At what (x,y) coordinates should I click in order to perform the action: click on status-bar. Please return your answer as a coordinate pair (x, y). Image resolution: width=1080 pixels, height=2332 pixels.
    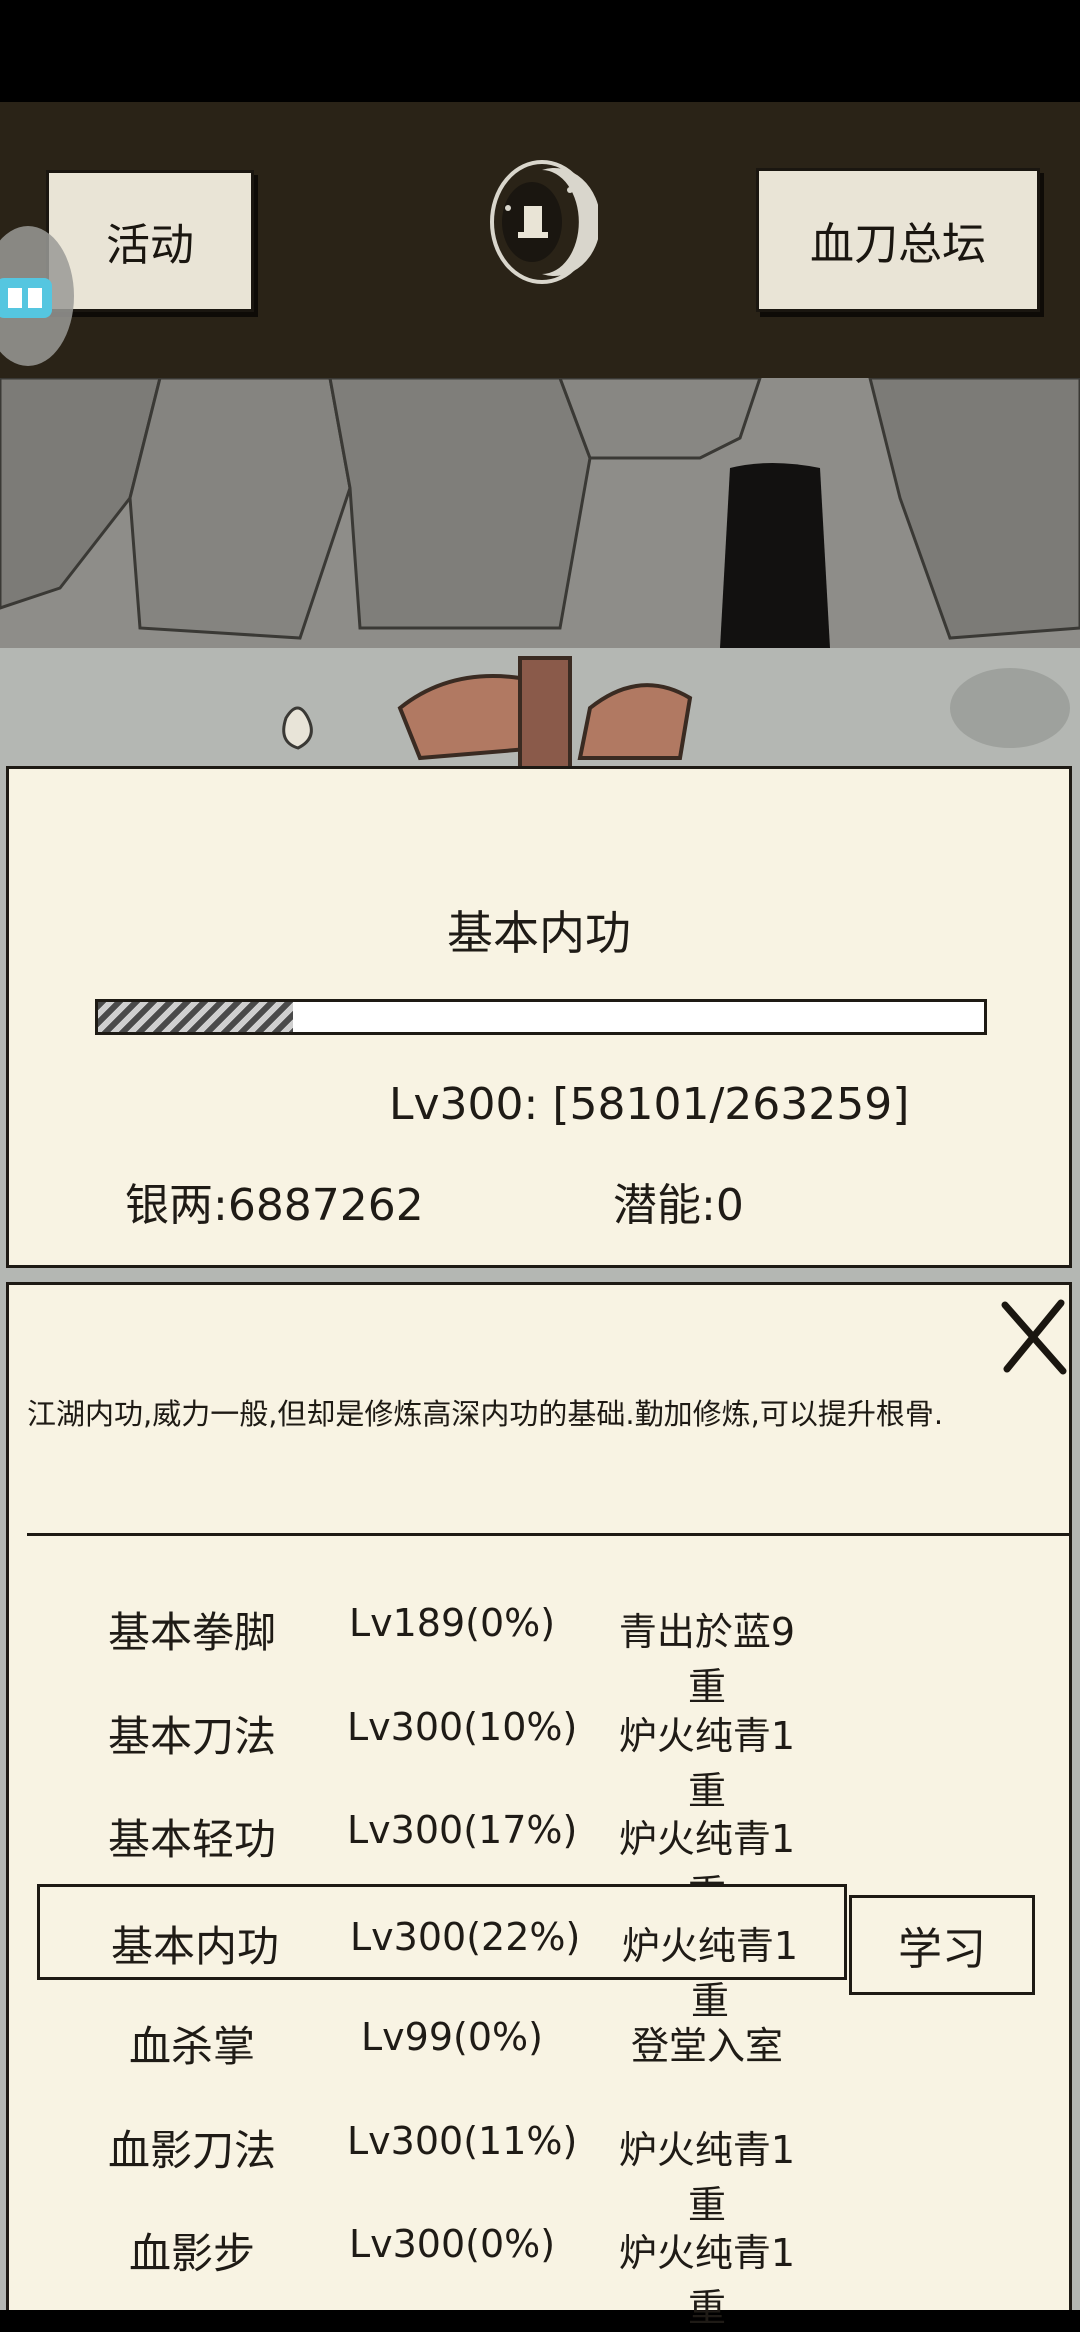
    Looking at the image, I should click on (540, 51).